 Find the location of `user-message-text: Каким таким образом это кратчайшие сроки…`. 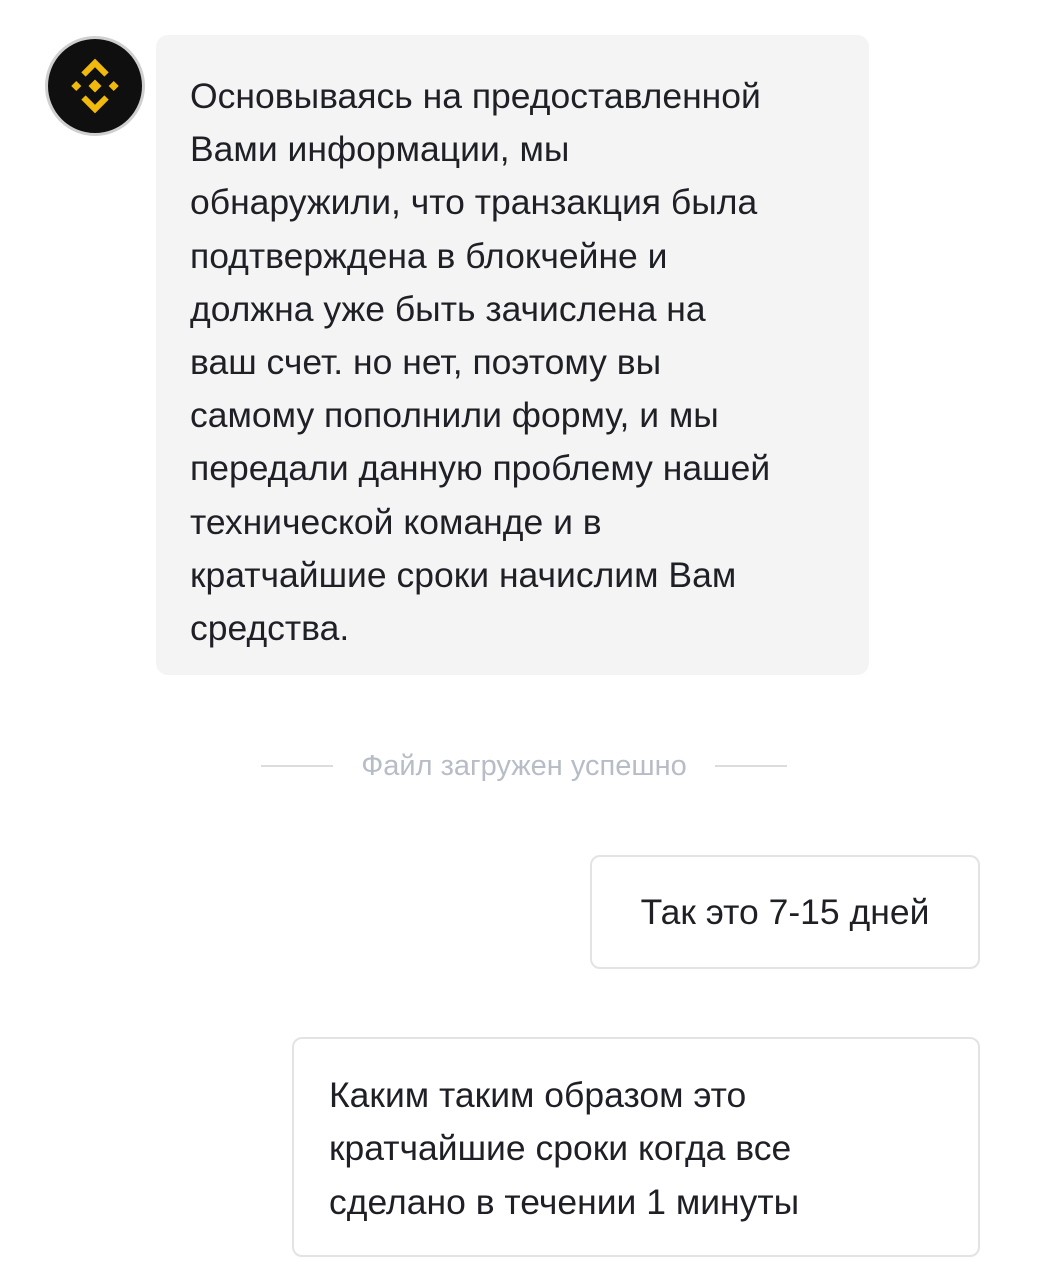

user-message-text: Каким таким образом это кратчайшие сроки… is located at coordinates (564, 1148).